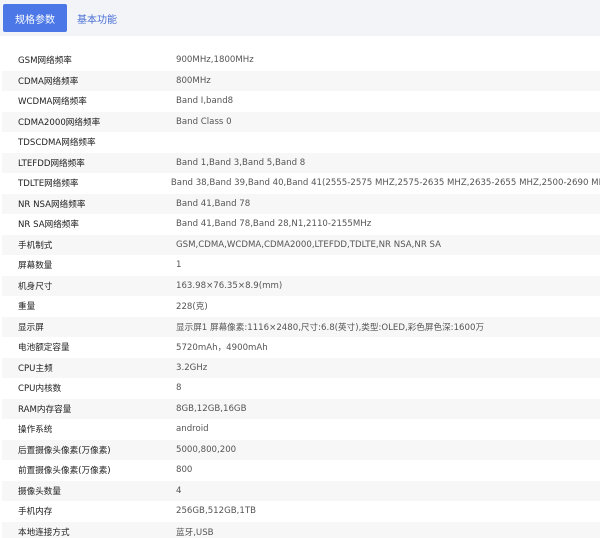 The width and height of the screenshot is (600, 538). I want to click on spec-label: 后置摄像头像素(万像素), so click(64, 450).